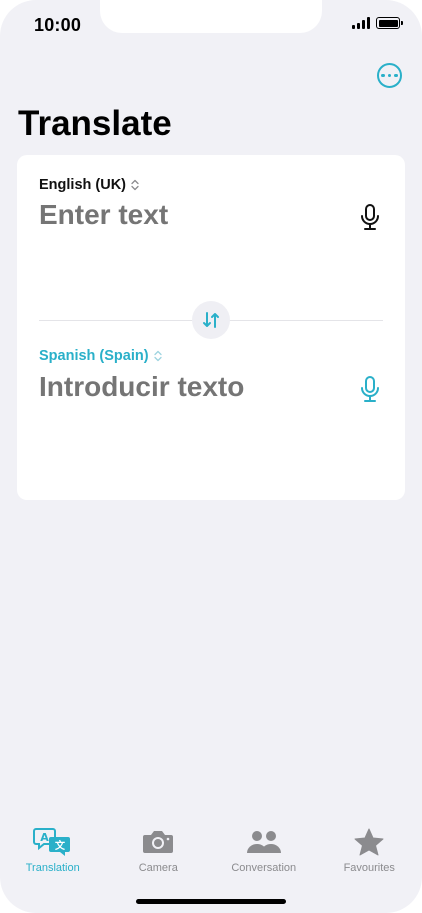  Describe the element at coordinates (58, 25) in the screenshot. I see `status-time: 10:00` at that location.